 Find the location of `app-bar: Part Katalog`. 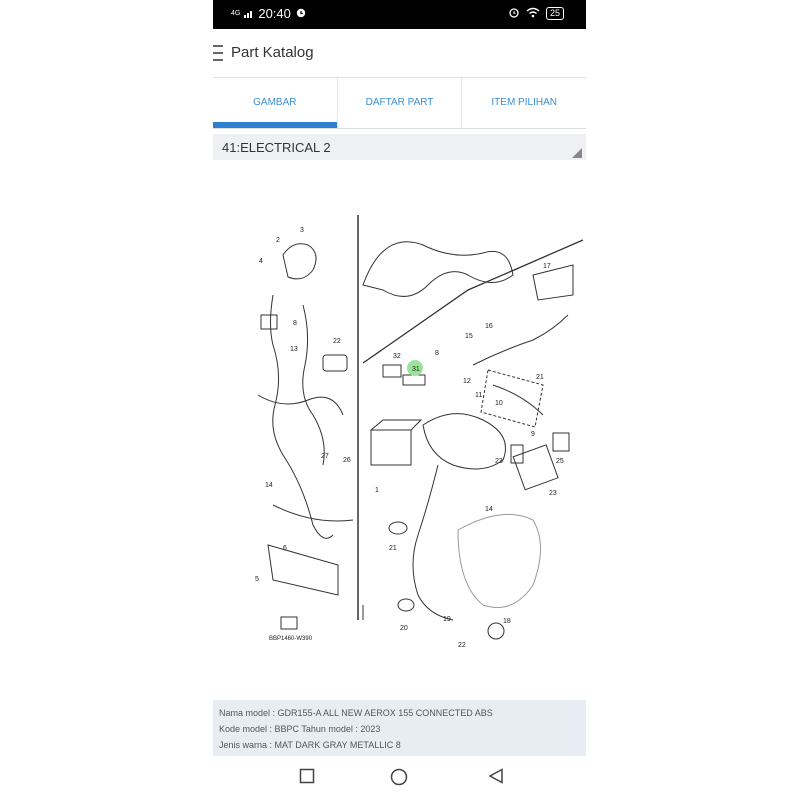

app-bar: Part Katalog is located at coordinates (399, 53).